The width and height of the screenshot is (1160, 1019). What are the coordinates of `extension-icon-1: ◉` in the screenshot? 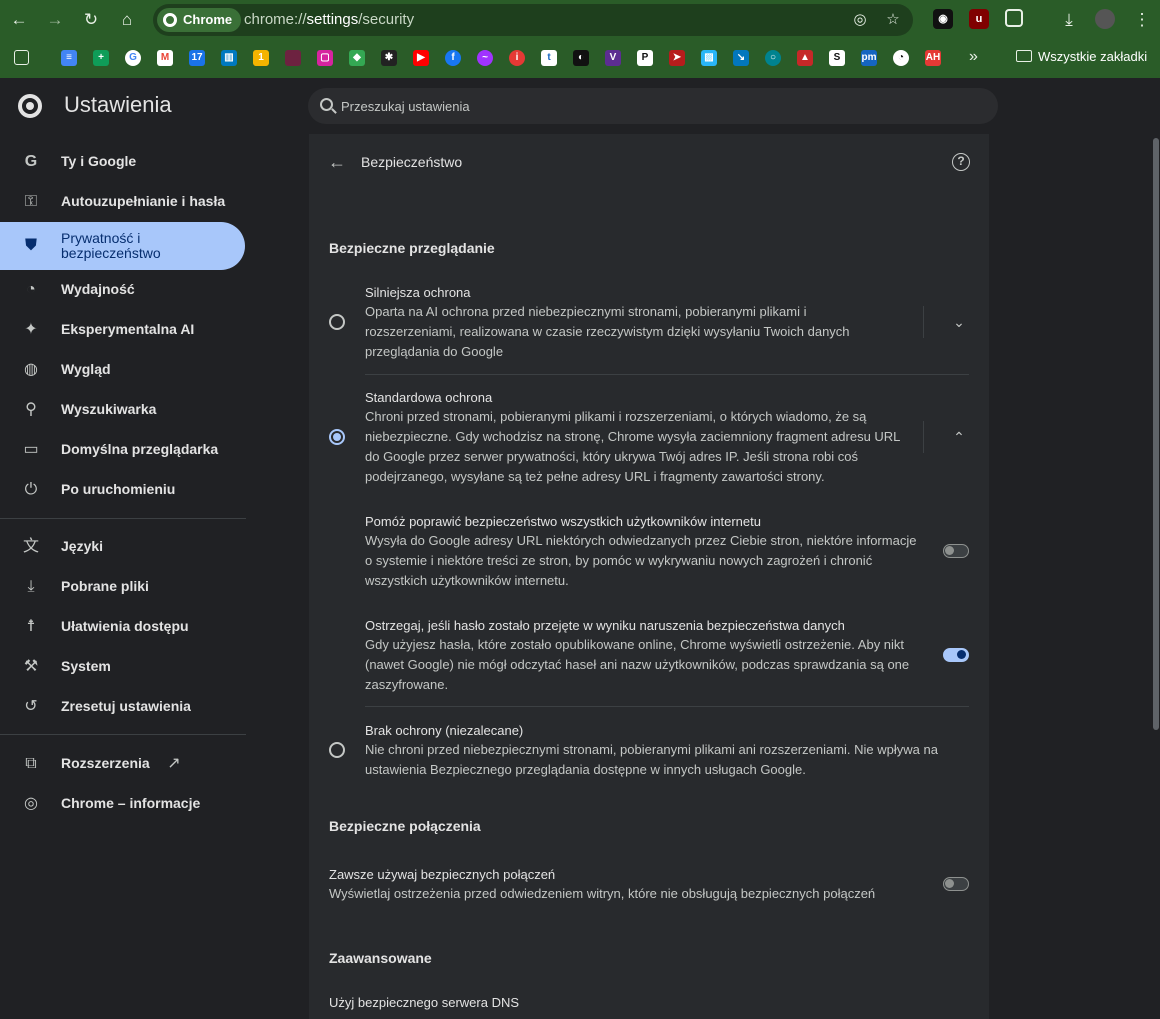 It's located at (943, 19).